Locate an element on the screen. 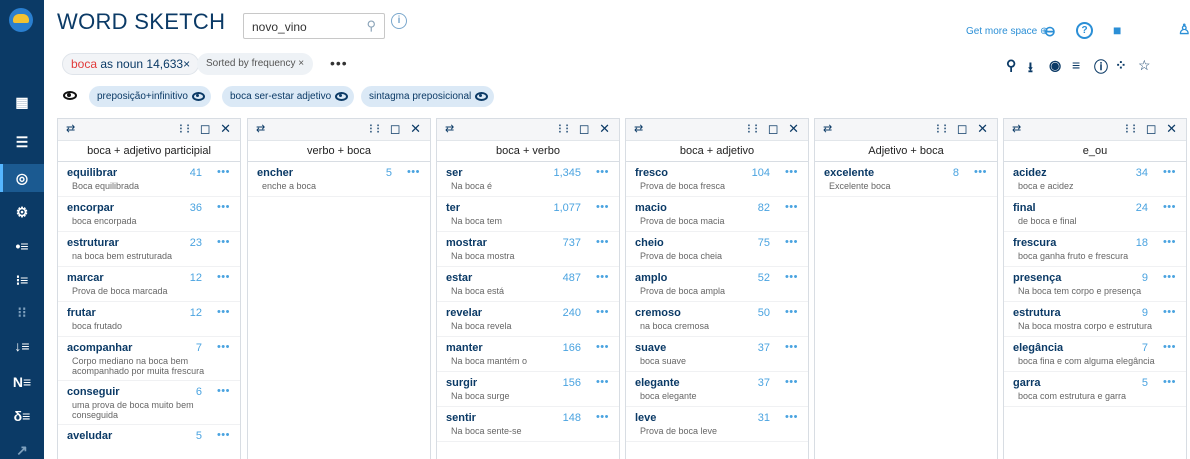  collocation-row: excelente 8 ••• Excelente boca is located at coordinates (906, 179).